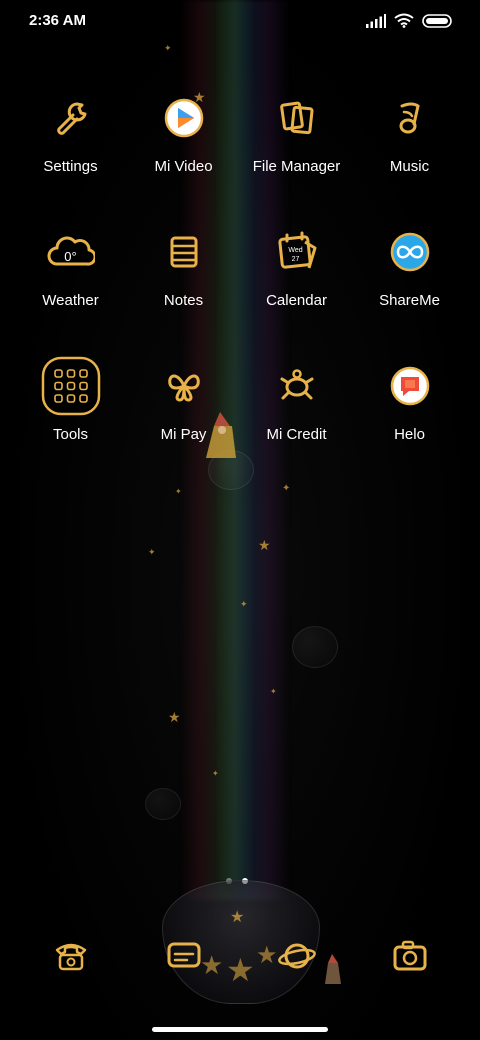 Image resolution: width=480 pixels, height=1040 pixels. What do you see at coordinates (183, 157) in the screenshot?
I see `app-mi-video: Mi Video` at bounding box center [183, 157].